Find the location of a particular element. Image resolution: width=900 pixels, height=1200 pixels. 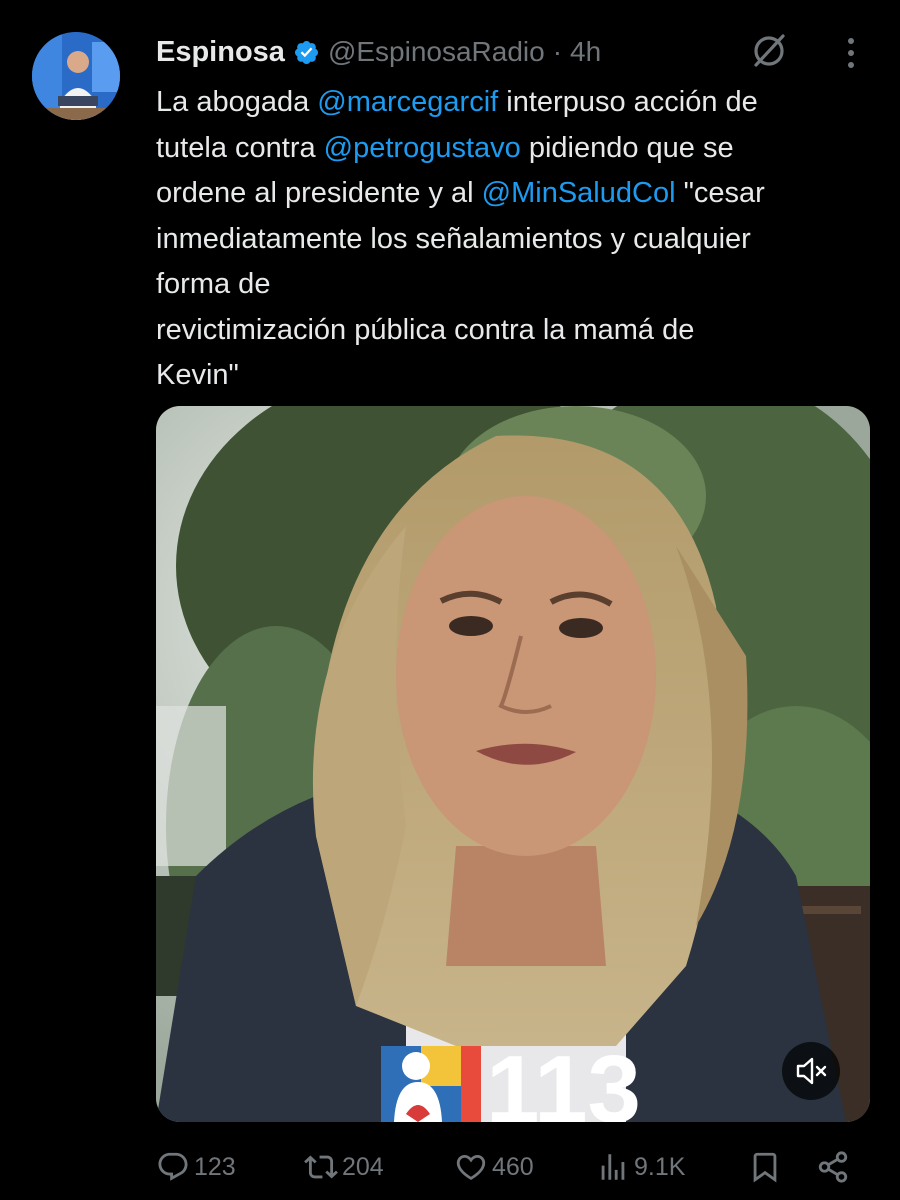

bookmark-icon is located at coordinates (765, 1167).